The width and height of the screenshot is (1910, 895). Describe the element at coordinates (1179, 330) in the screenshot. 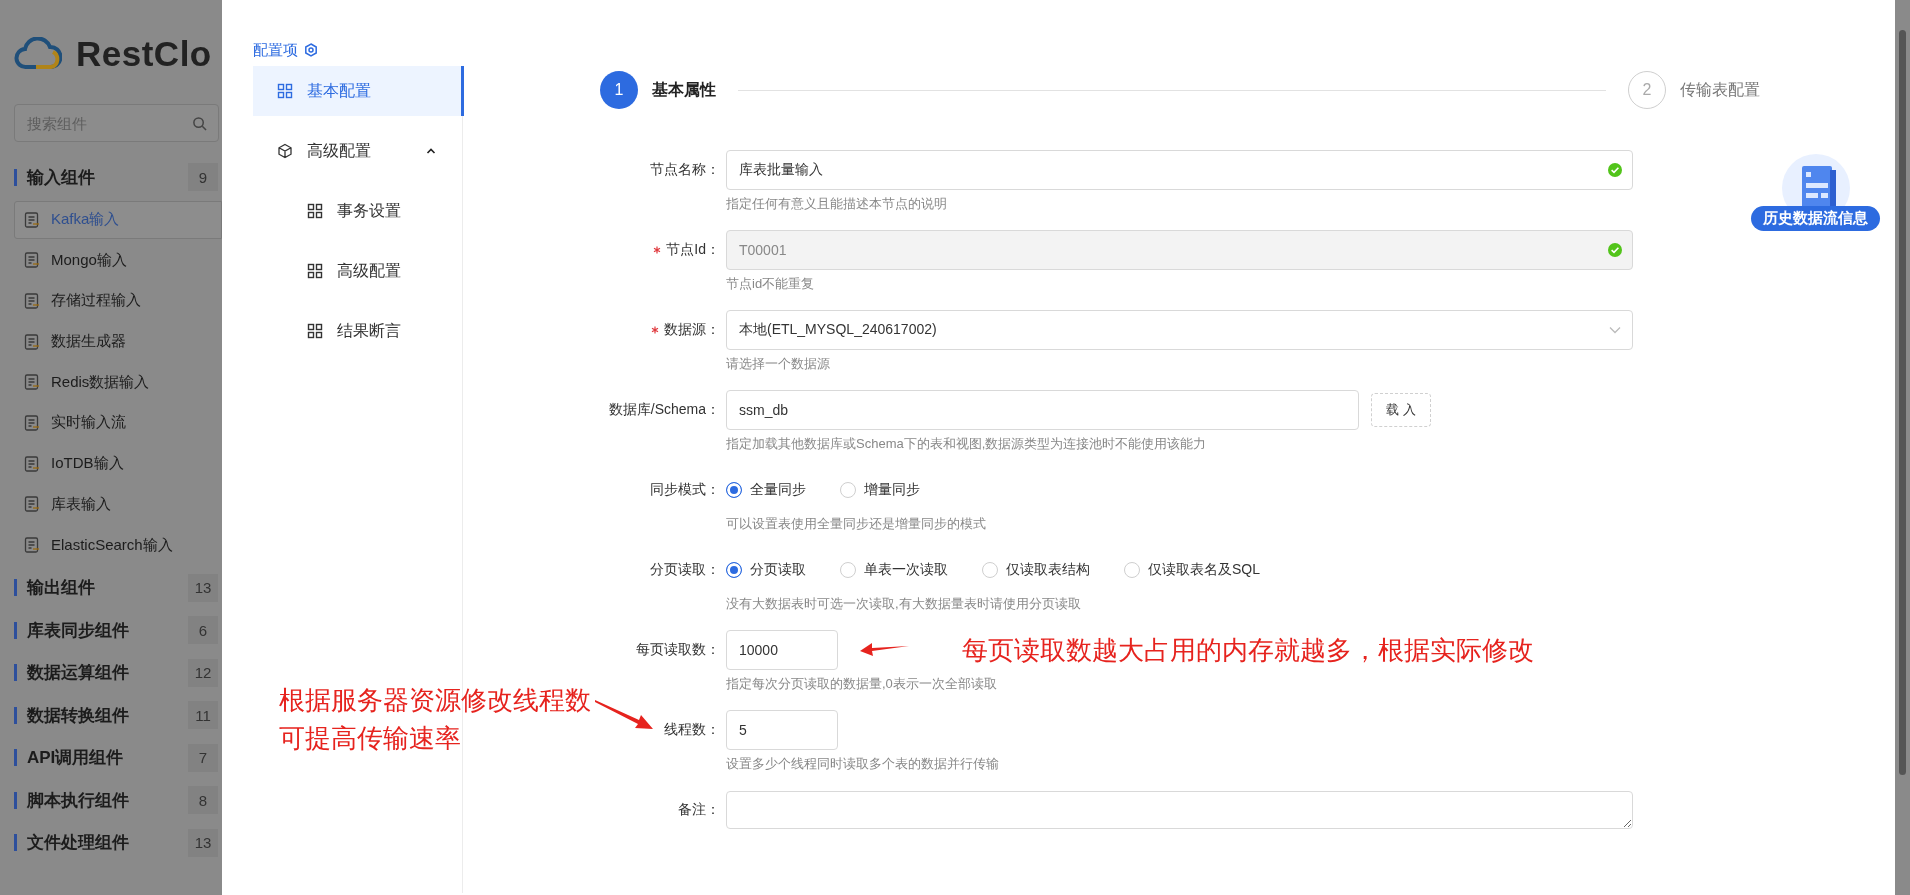

I see `select-field: 本地(ETL_MYSQL_240617002)` at that location.